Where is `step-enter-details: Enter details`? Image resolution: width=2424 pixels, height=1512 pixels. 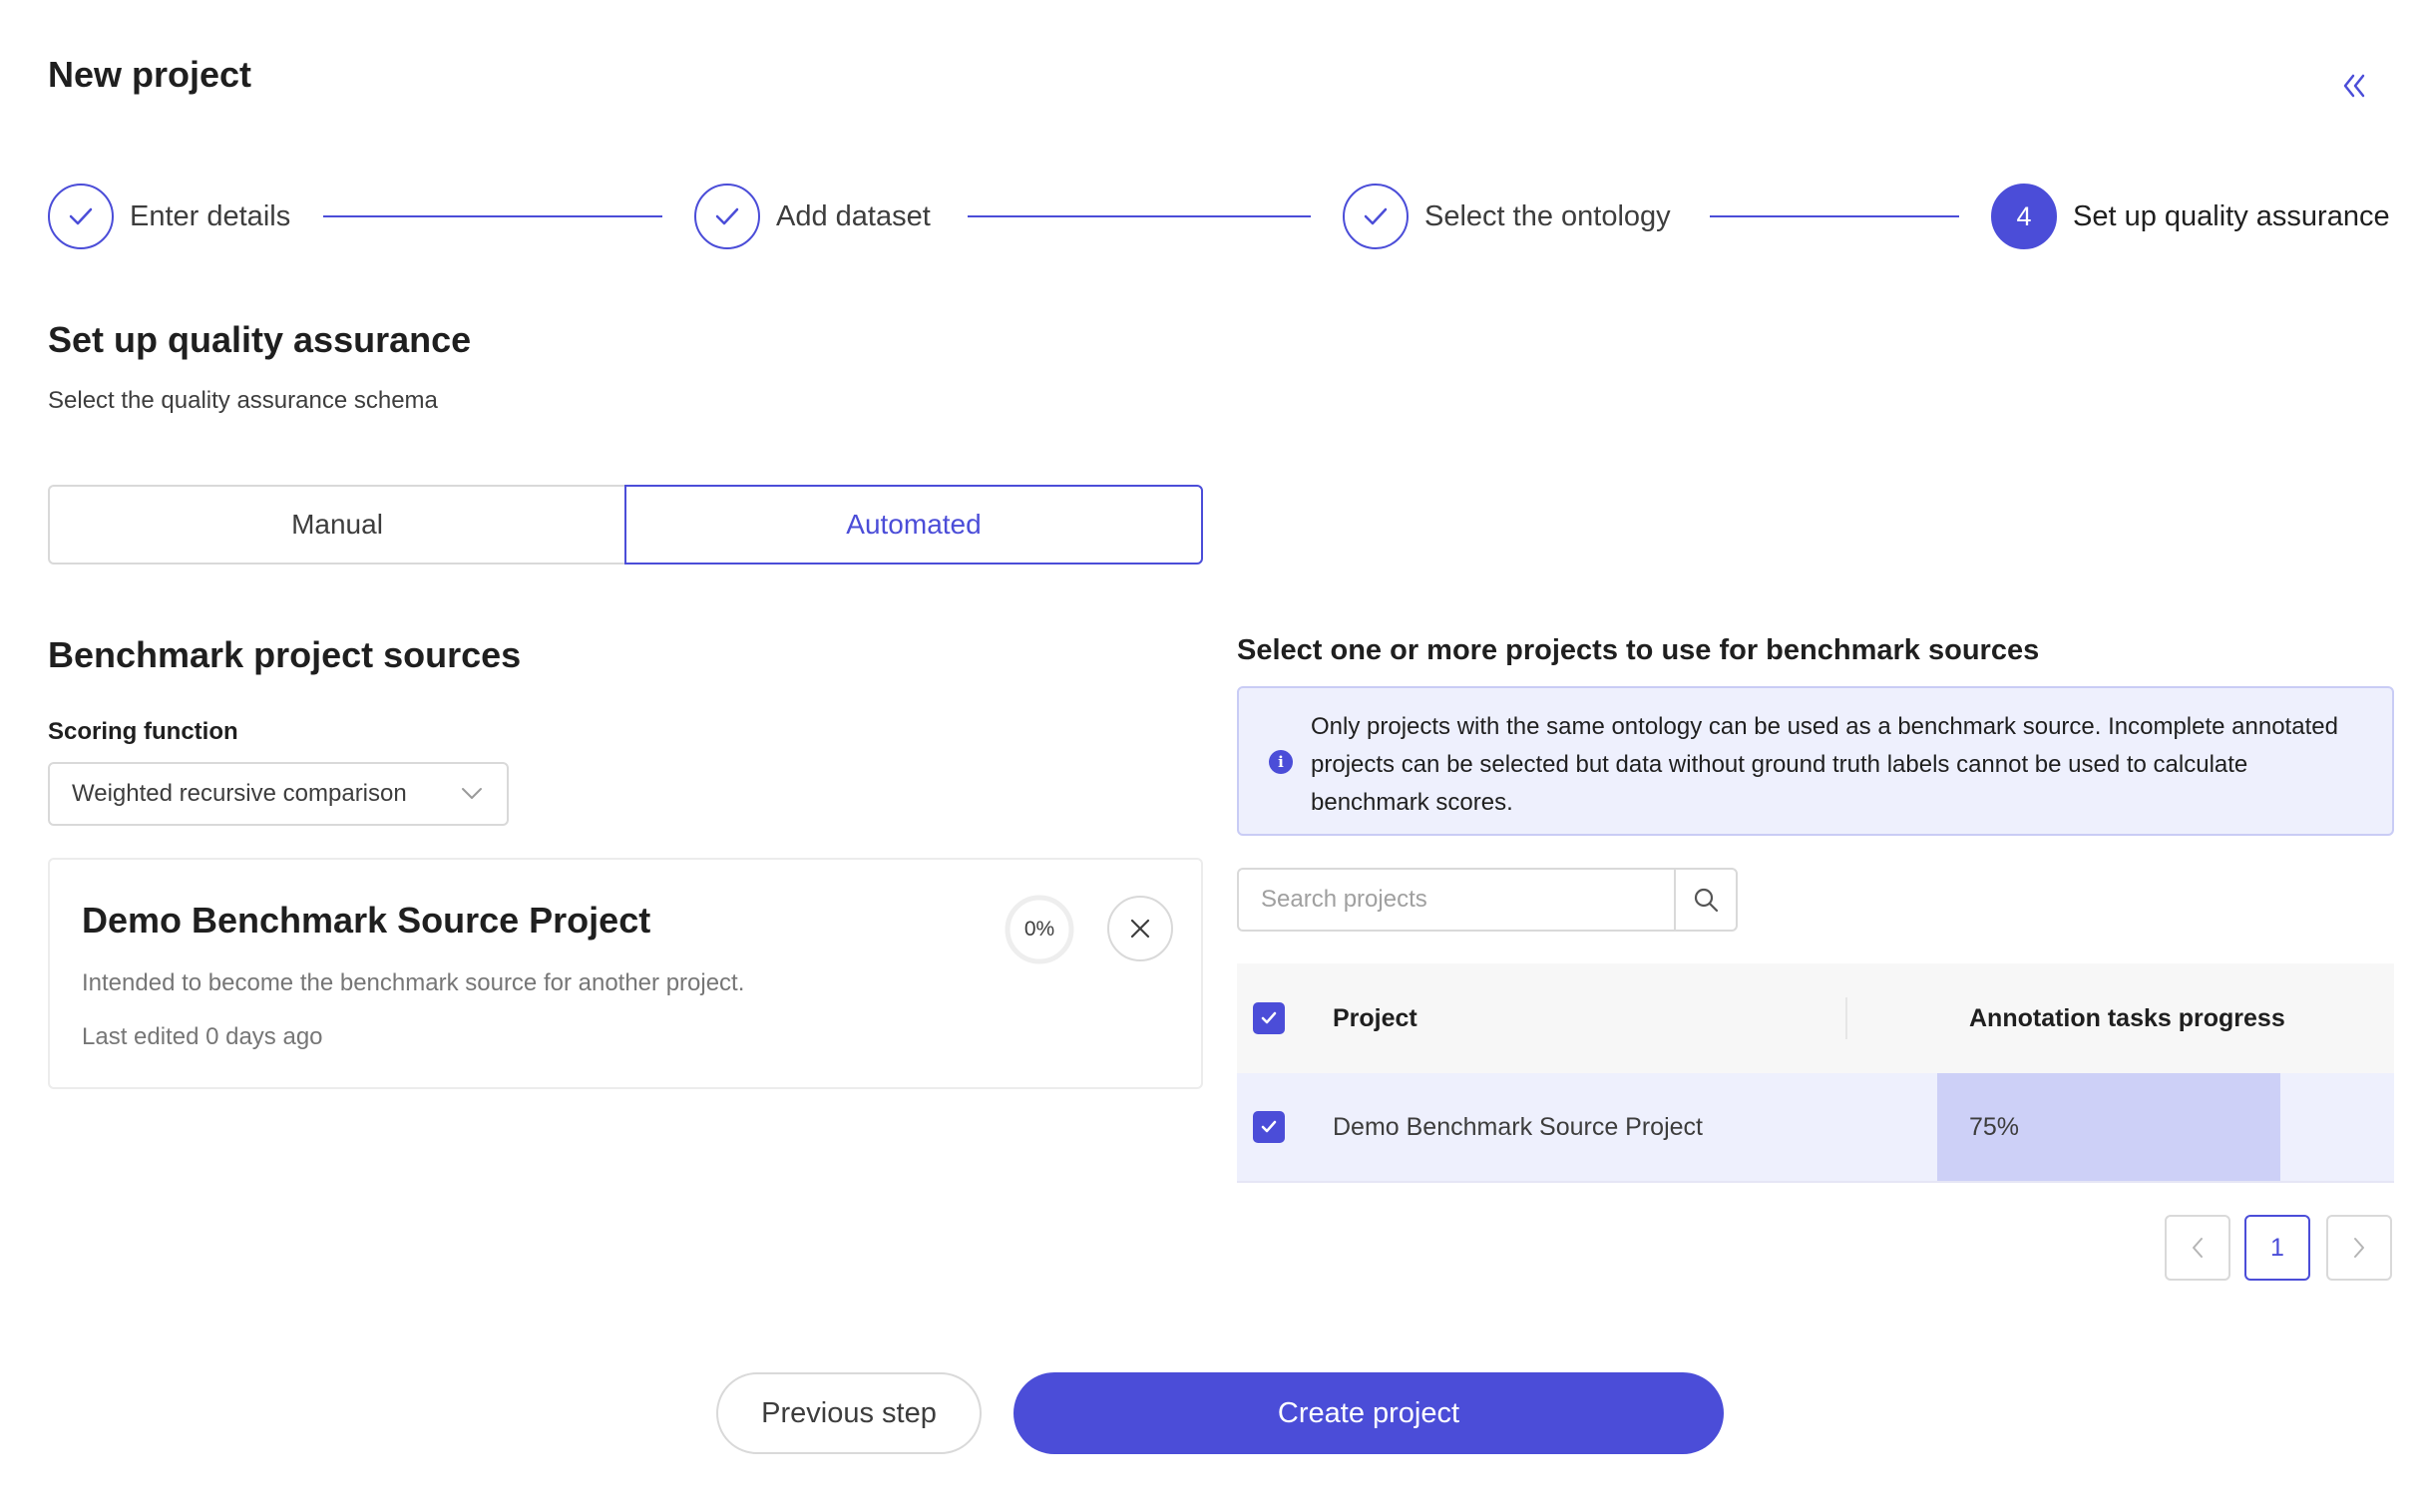
step-enter-details: Enter details is located at coordinates (169, 216).